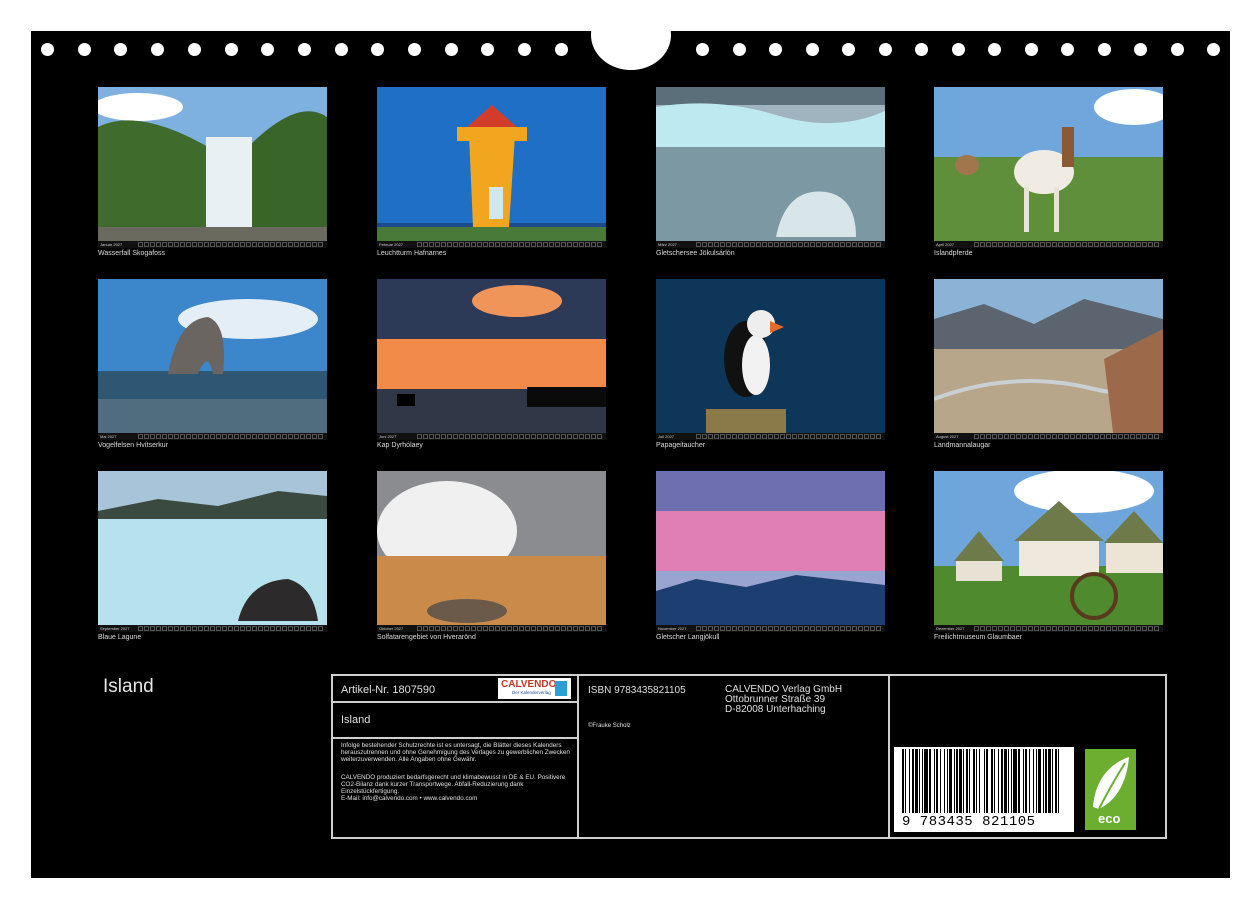  Describe the element at coordinates (412, 253) in the screenshot. I see `photo-caption: Leuchtturm Hafnarnes` at that location.